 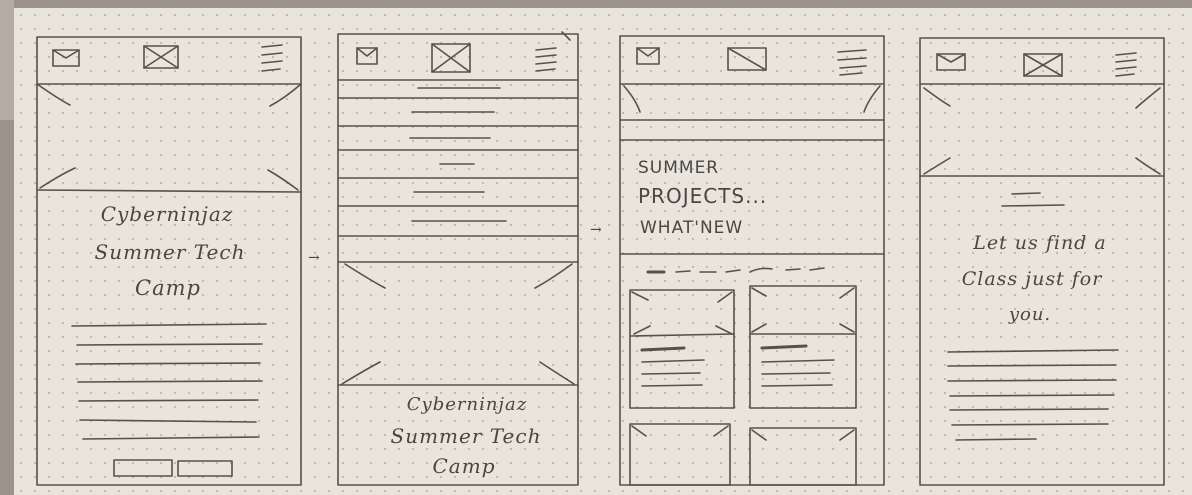 What do you see at coordinates (1040, 243) in the screenshot?
I see `panel4-text-line-1: Let us find a` at bounding box center [1040, 243].